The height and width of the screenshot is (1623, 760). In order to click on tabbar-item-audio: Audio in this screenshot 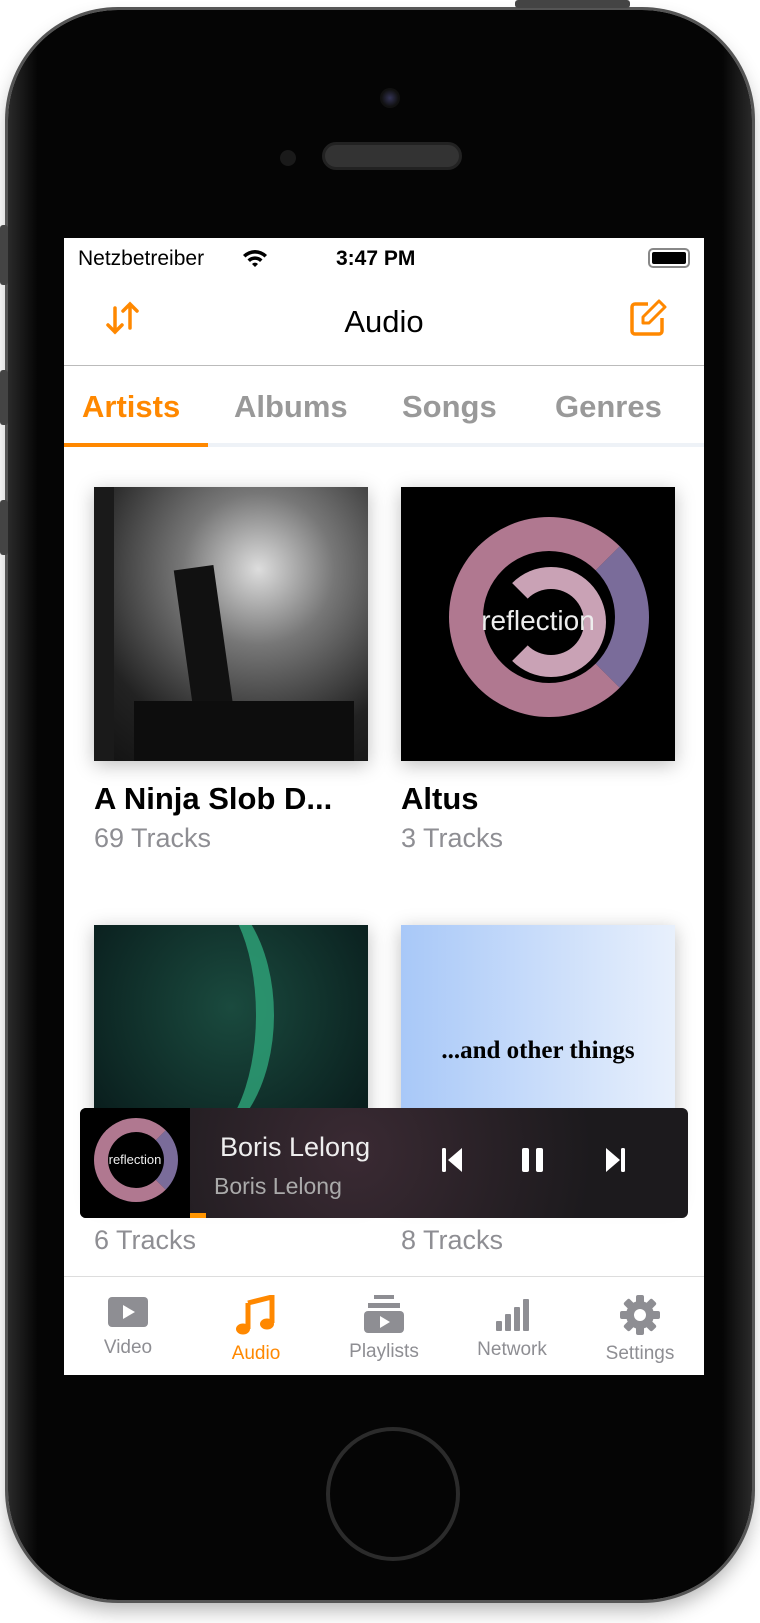, I will do `click(256, 1326)`.